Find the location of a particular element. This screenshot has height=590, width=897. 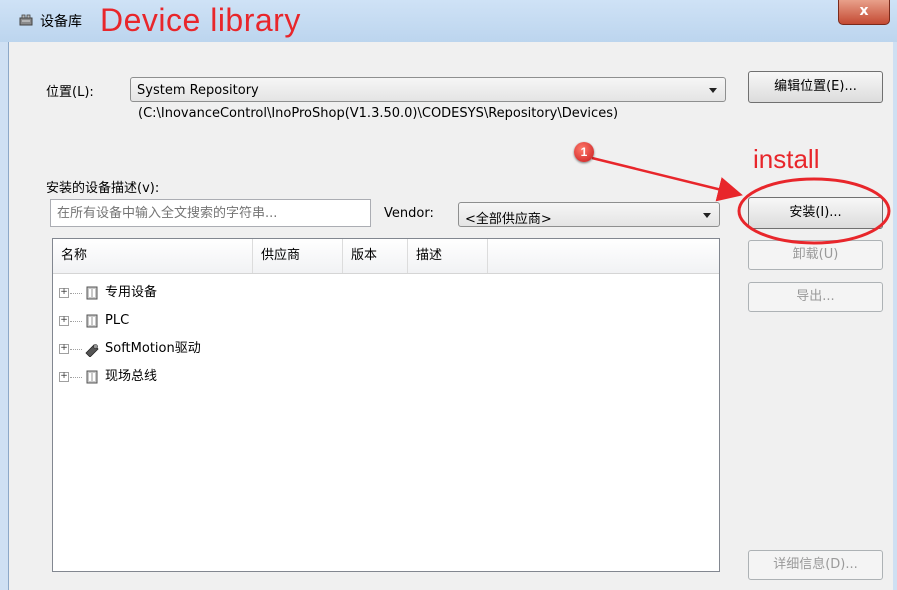

close-button: x is located at coordinates (864, 12).